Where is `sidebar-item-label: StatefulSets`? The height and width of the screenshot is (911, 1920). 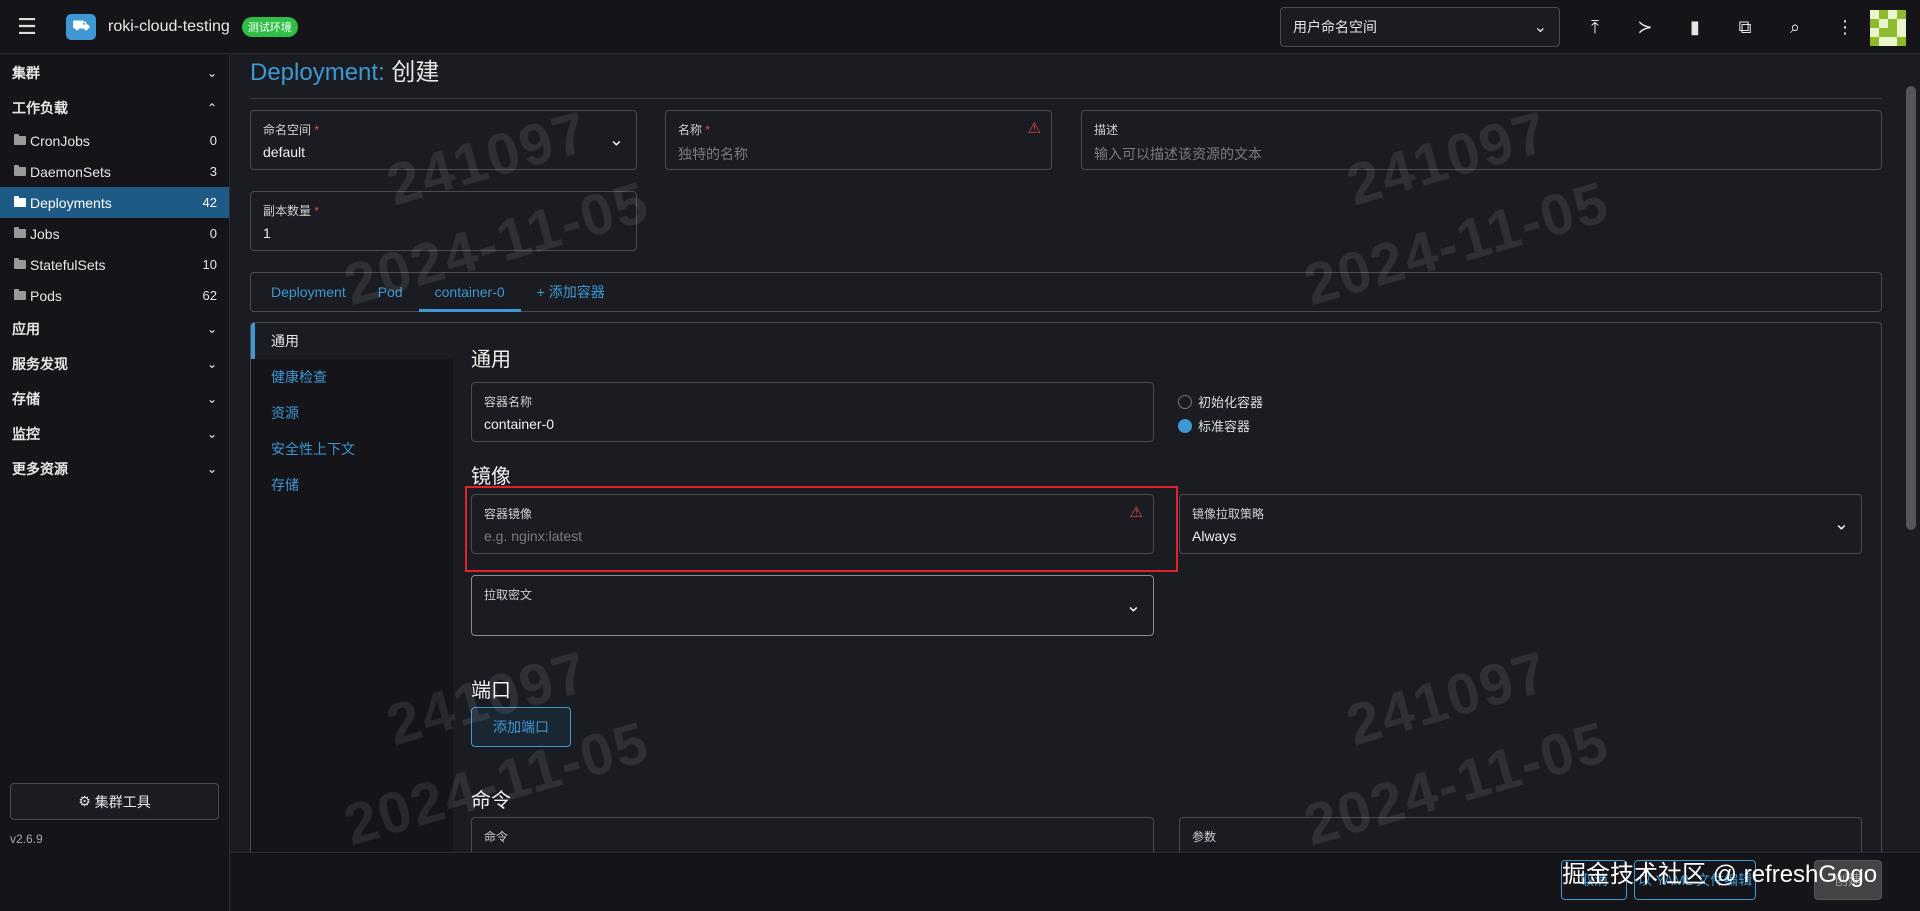
sidebar-item-label: StatefulSets is located at coordinates (68, 264).